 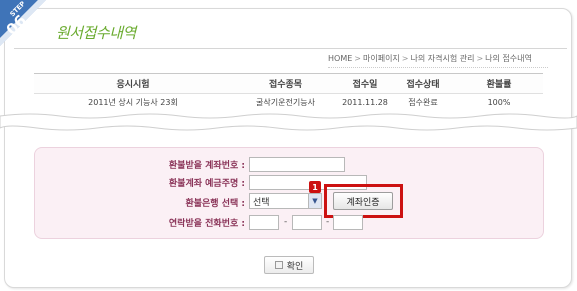 I want to click on torn-edge-divider, so click(x=288, y=122).